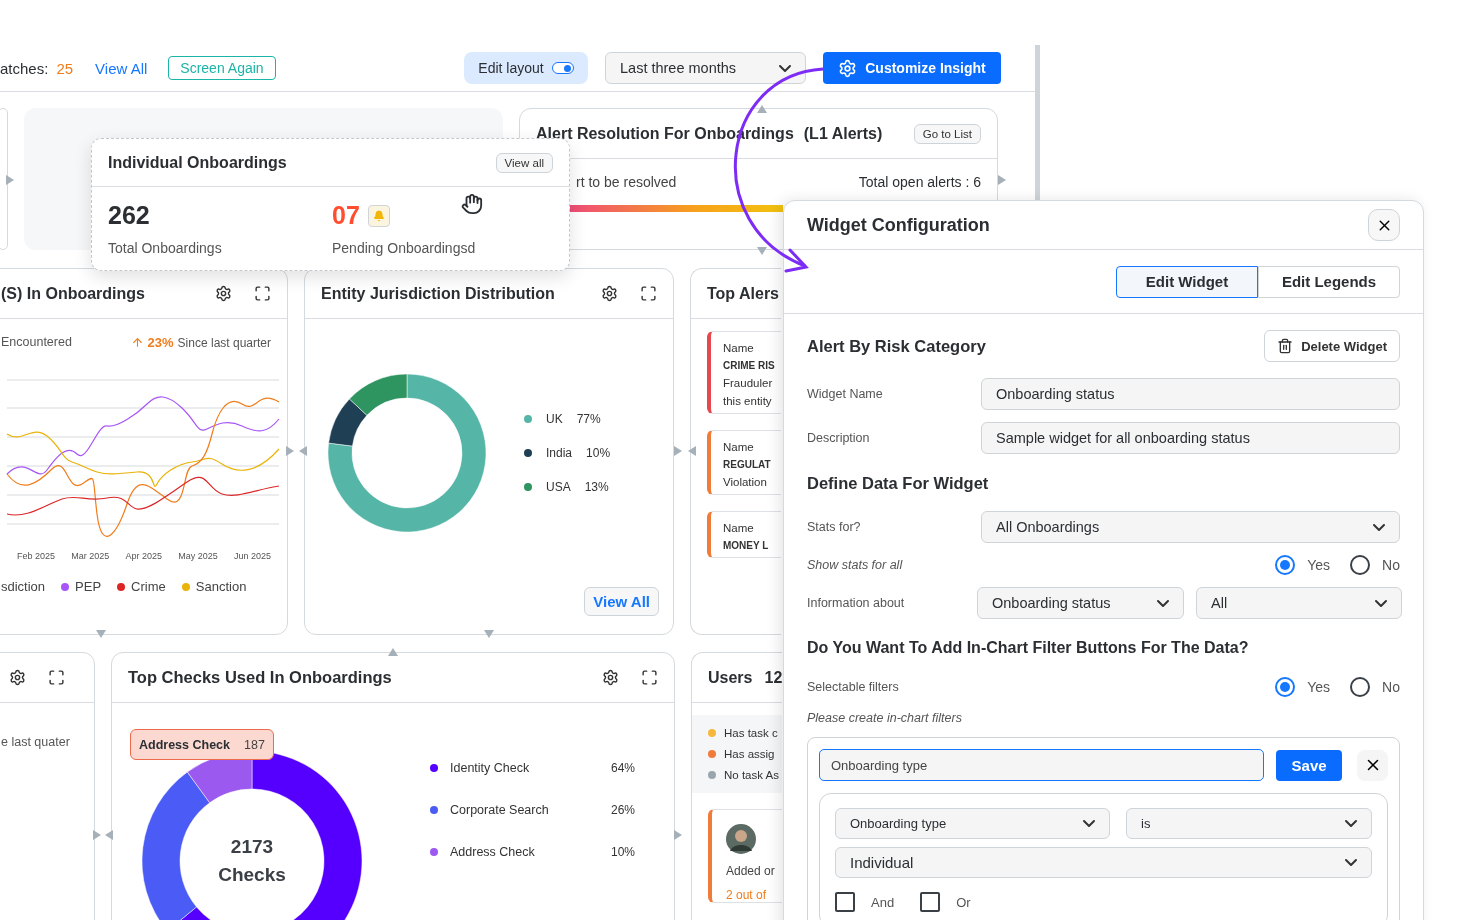  Describe the element at coordinates (747, 464) in the screenshot. I see `alert-text: REGULAT` at that location.